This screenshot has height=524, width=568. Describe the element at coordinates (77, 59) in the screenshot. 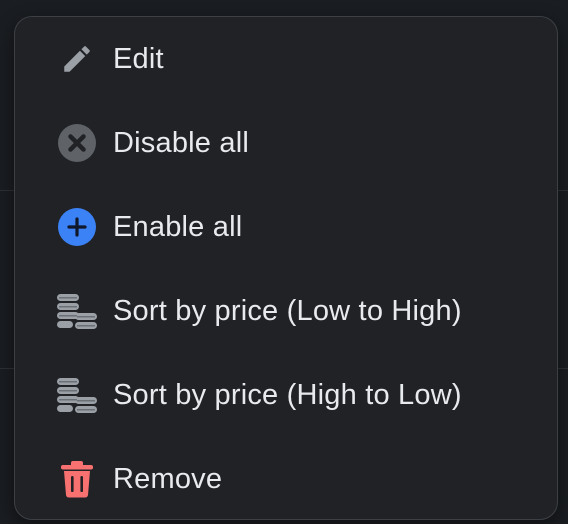

I see `pencil-icon` at that location.